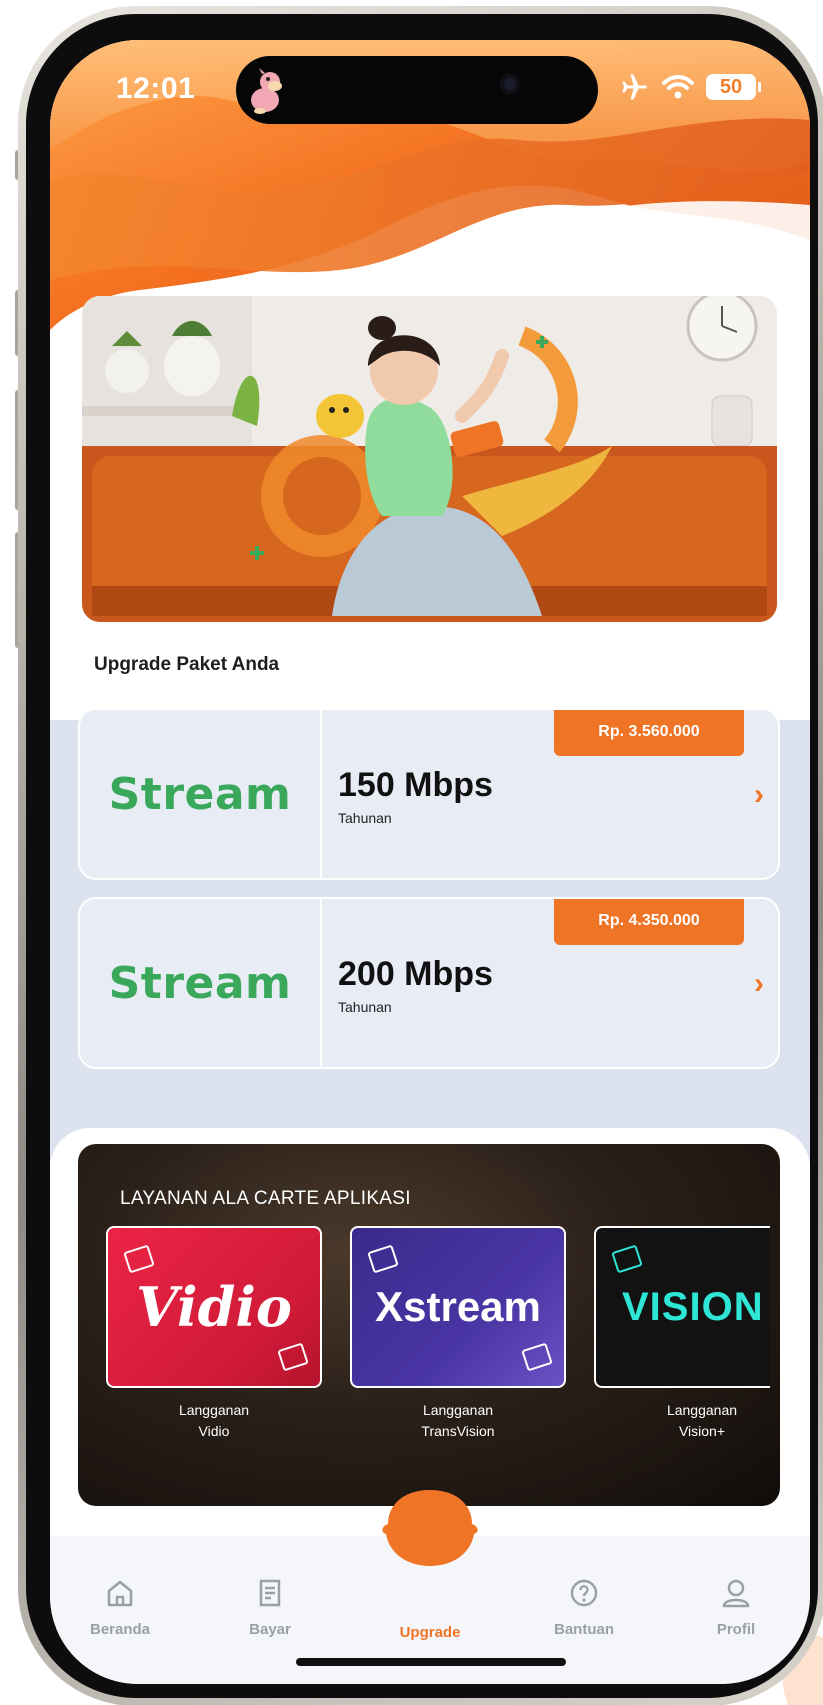  What do you see at coordinates (678, 87) in the screenshot?
I see `wifi-icon` at bounding box center [678, 87].